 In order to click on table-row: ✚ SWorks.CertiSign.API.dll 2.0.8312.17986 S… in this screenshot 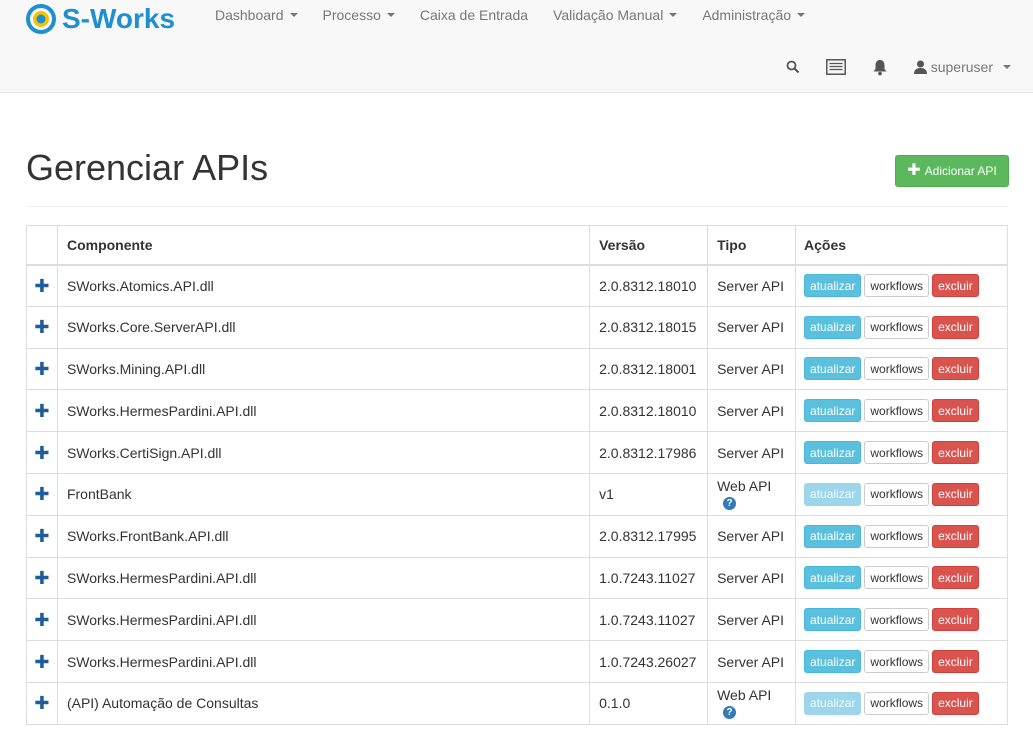, I will do `click(517, 452)`.